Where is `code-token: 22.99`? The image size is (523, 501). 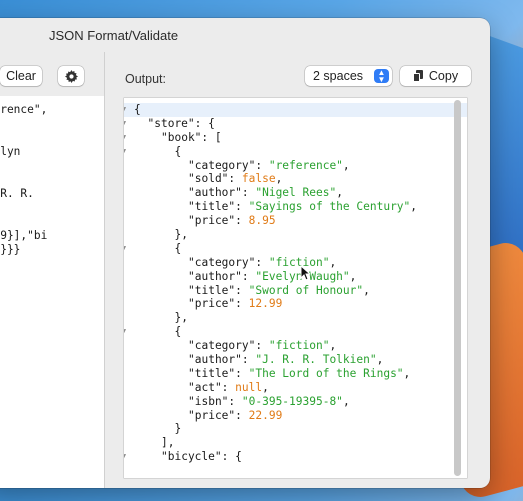
code-token: 22.99 is located at coordinates (265, 415).